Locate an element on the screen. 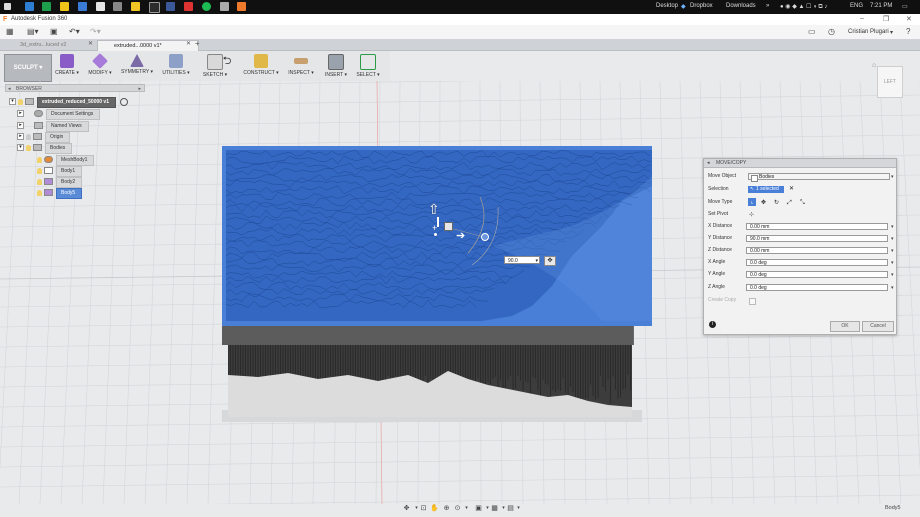  excel-icon is located at coordinates (46, 6).